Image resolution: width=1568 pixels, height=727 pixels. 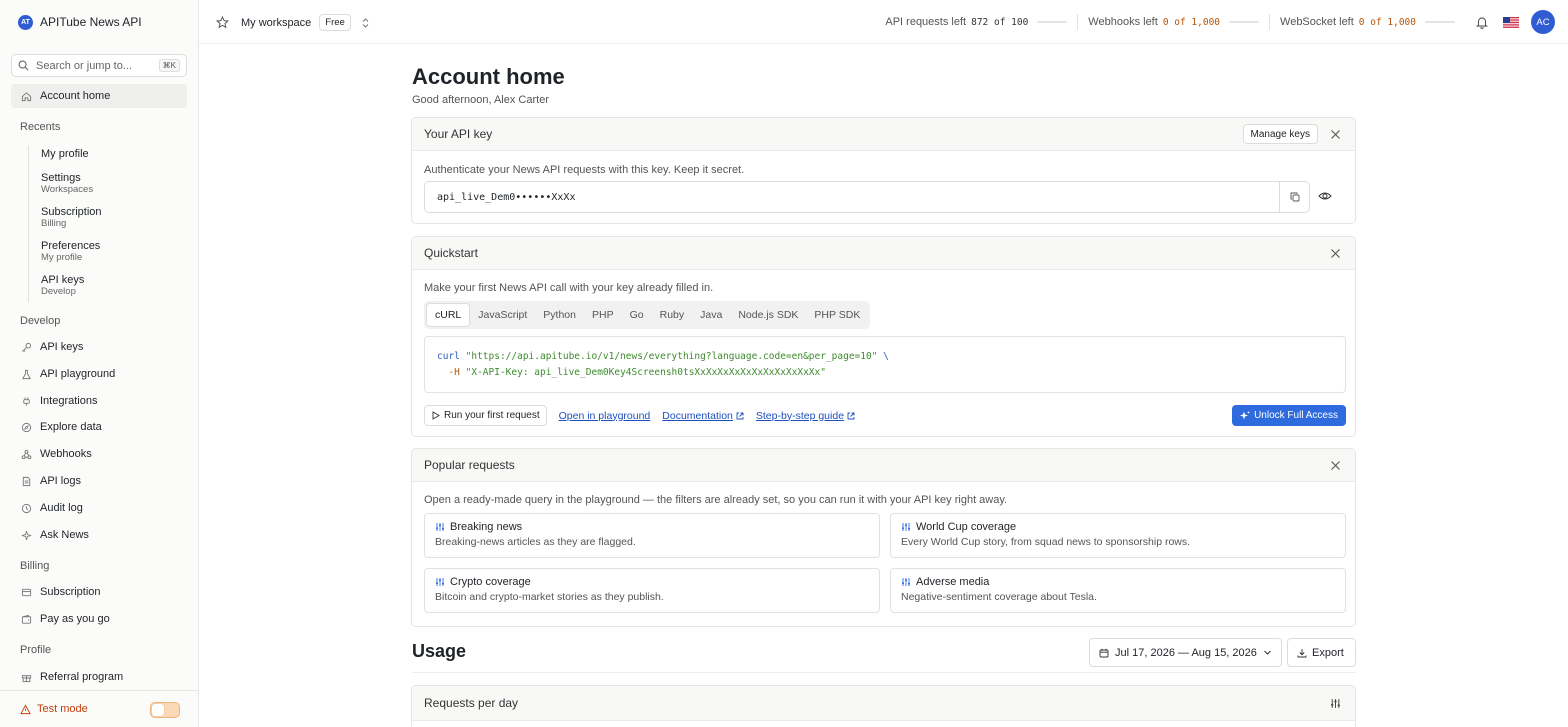 I want to click on manage-keys-button: Manage keys, so click(x=1280, y=134).